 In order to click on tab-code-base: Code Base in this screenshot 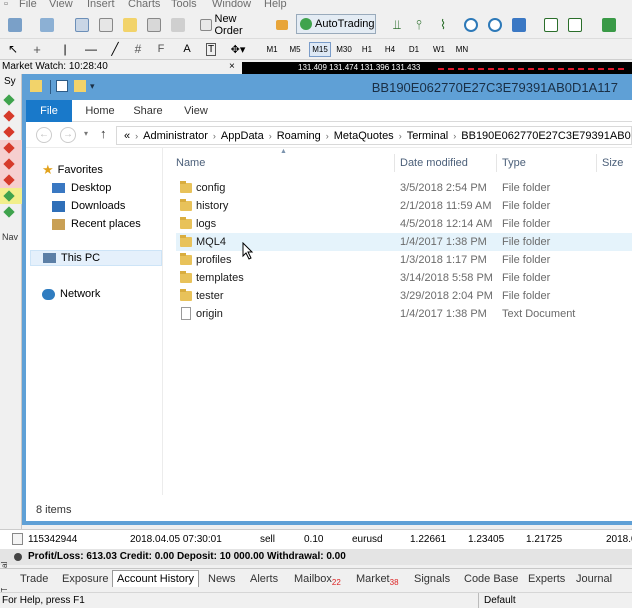, I will do `click(491, 579)`.